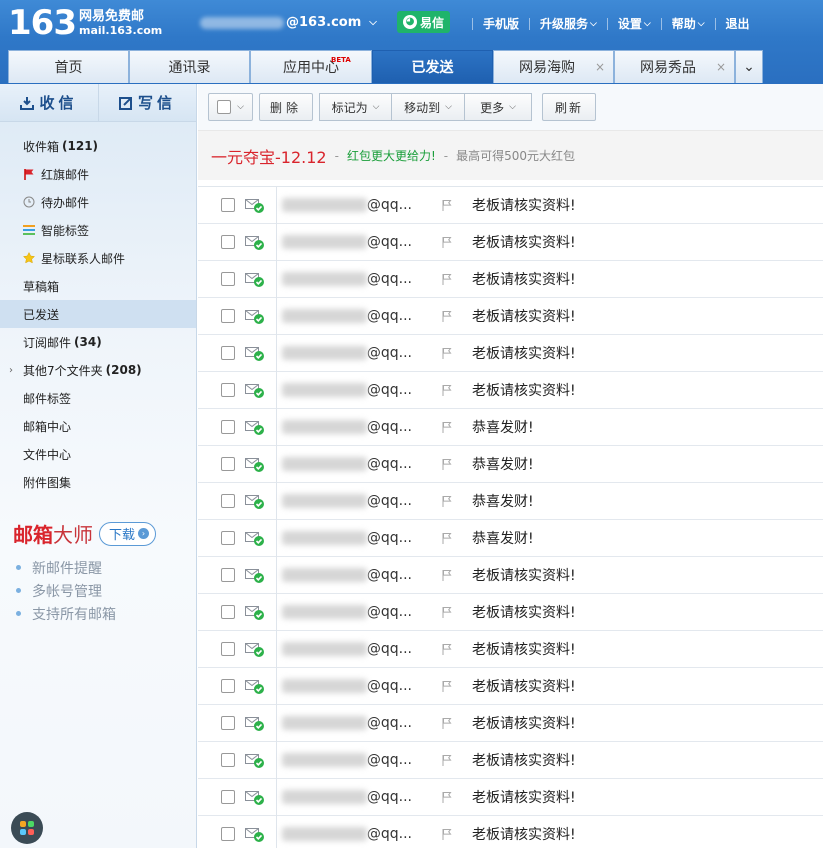 The image size is (823, 848). I want to click on folder-mail-center: 邮箱中心, so click(98, 426).